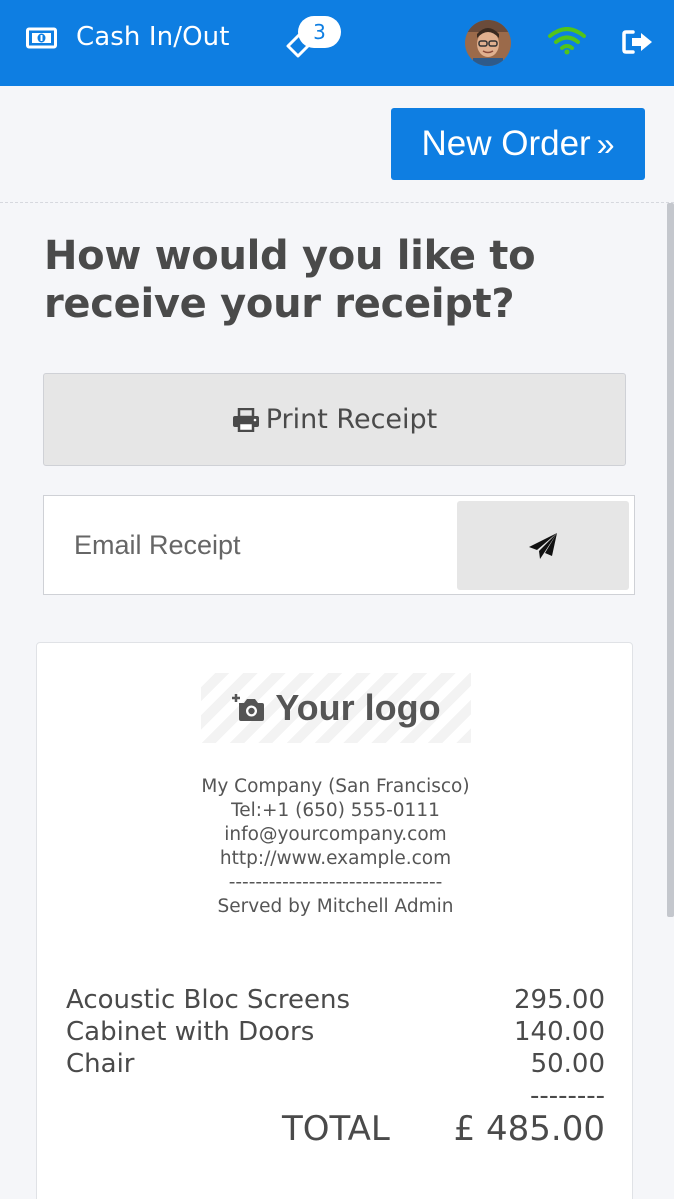  I want to click on printer-icon, so click(245, 419).